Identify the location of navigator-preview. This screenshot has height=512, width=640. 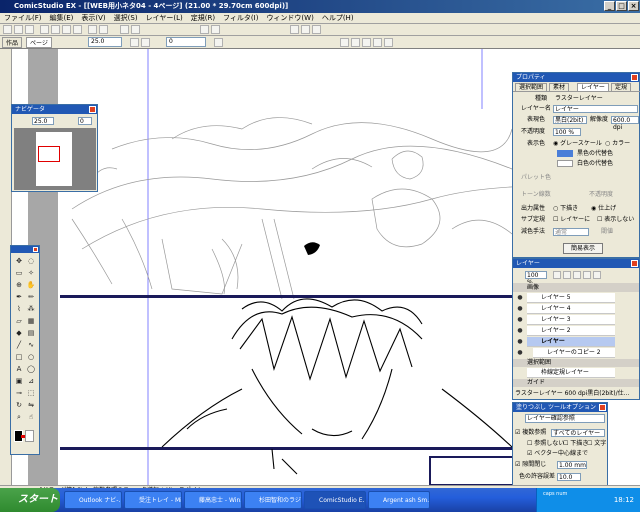
(55, 159).